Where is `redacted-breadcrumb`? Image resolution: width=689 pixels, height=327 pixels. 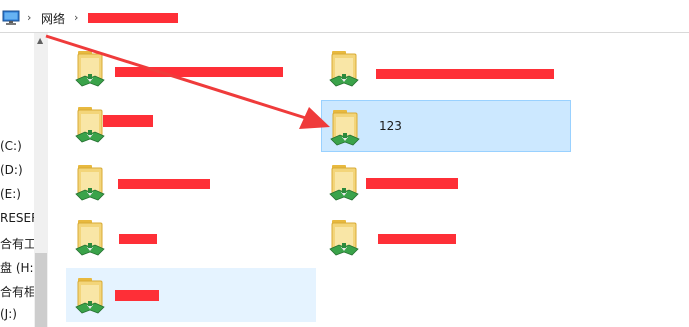 redacted-breadcrumb is located at coordinates (133, 18).